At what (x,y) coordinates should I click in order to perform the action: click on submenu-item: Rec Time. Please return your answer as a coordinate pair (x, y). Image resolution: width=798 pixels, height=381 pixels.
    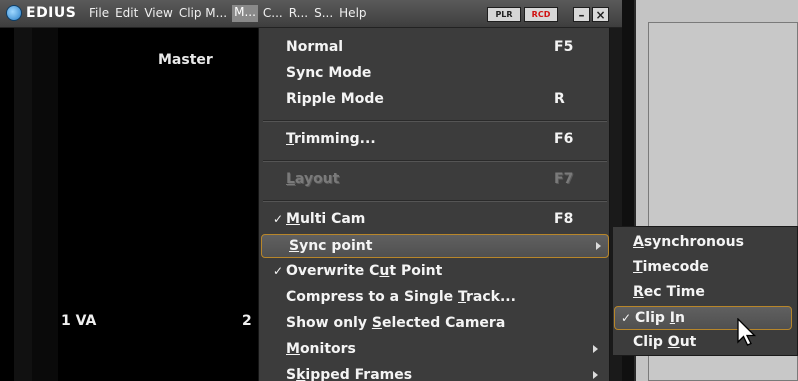
    Looking at the image, I should click on (705, 293).